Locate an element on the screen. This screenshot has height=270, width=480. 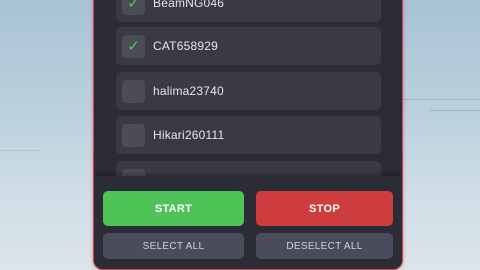
account-row: Hikari260111 is located at coordinates (248, 135).